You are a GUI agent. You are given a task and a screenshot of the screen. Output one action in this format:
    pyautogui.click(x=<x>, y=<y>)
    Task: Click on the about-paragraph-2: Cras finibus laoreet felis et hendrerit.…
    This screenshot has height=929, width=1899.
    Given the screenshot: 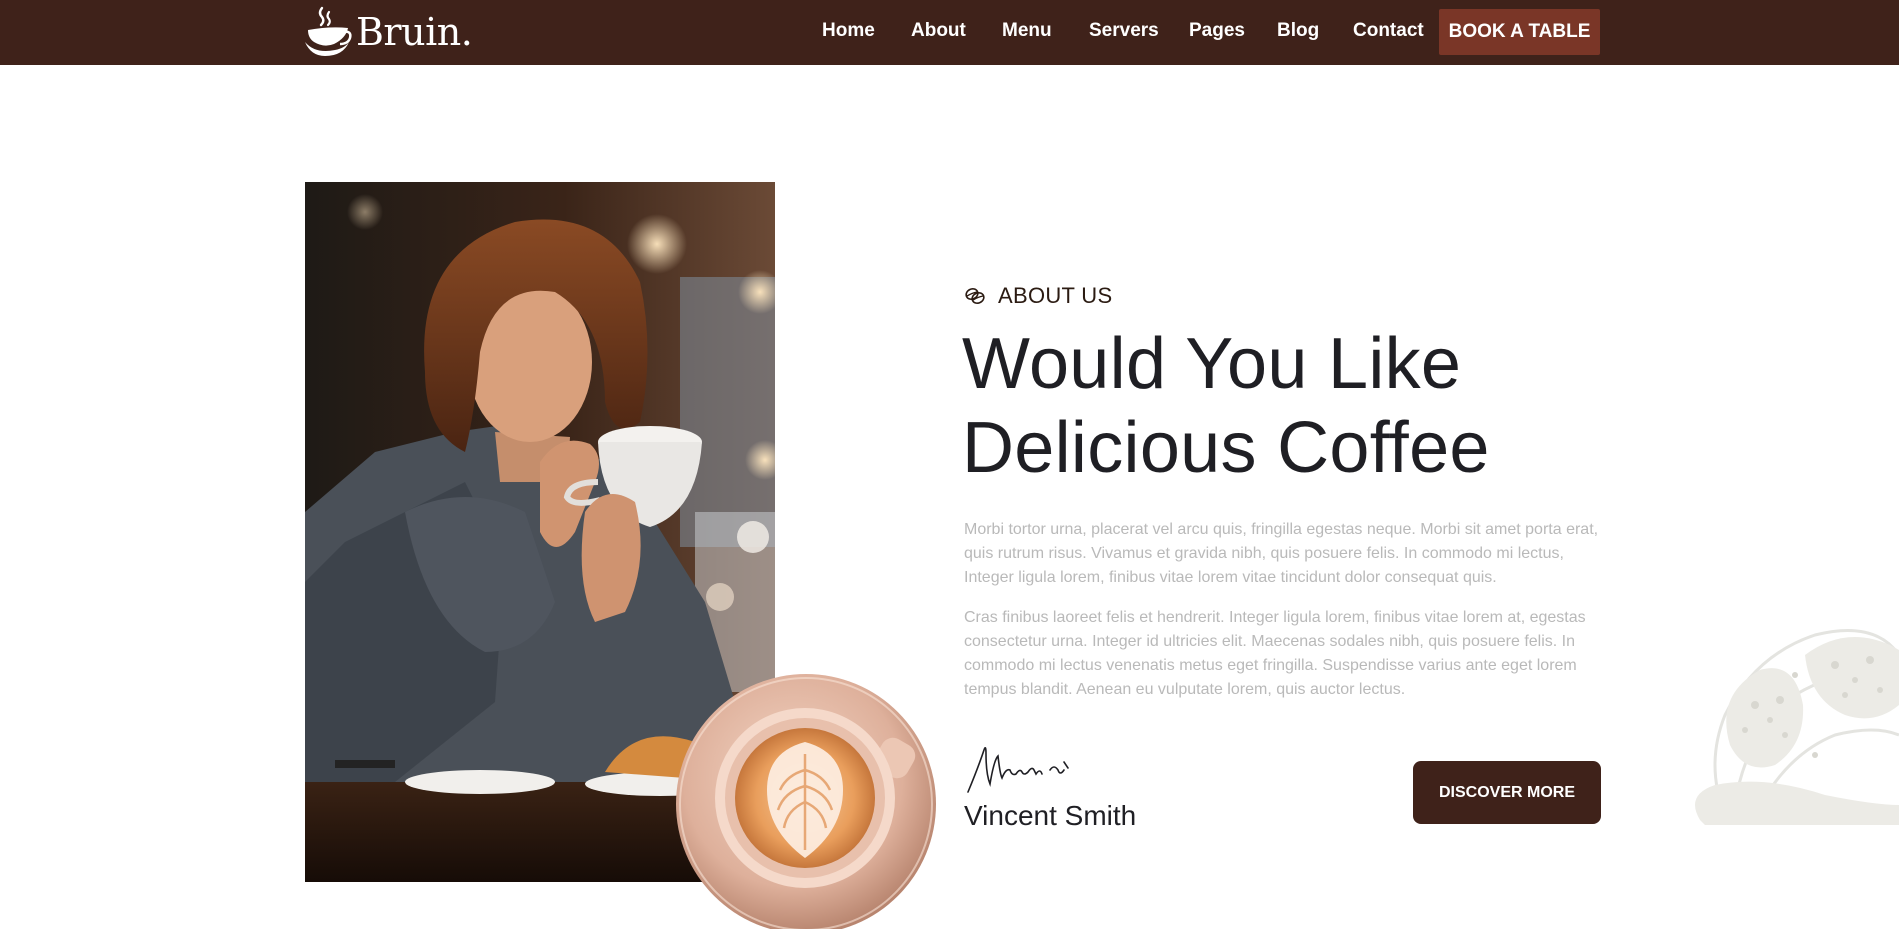 What is the action you would take?
    pyautogui.click(x=1275, y=653)
    